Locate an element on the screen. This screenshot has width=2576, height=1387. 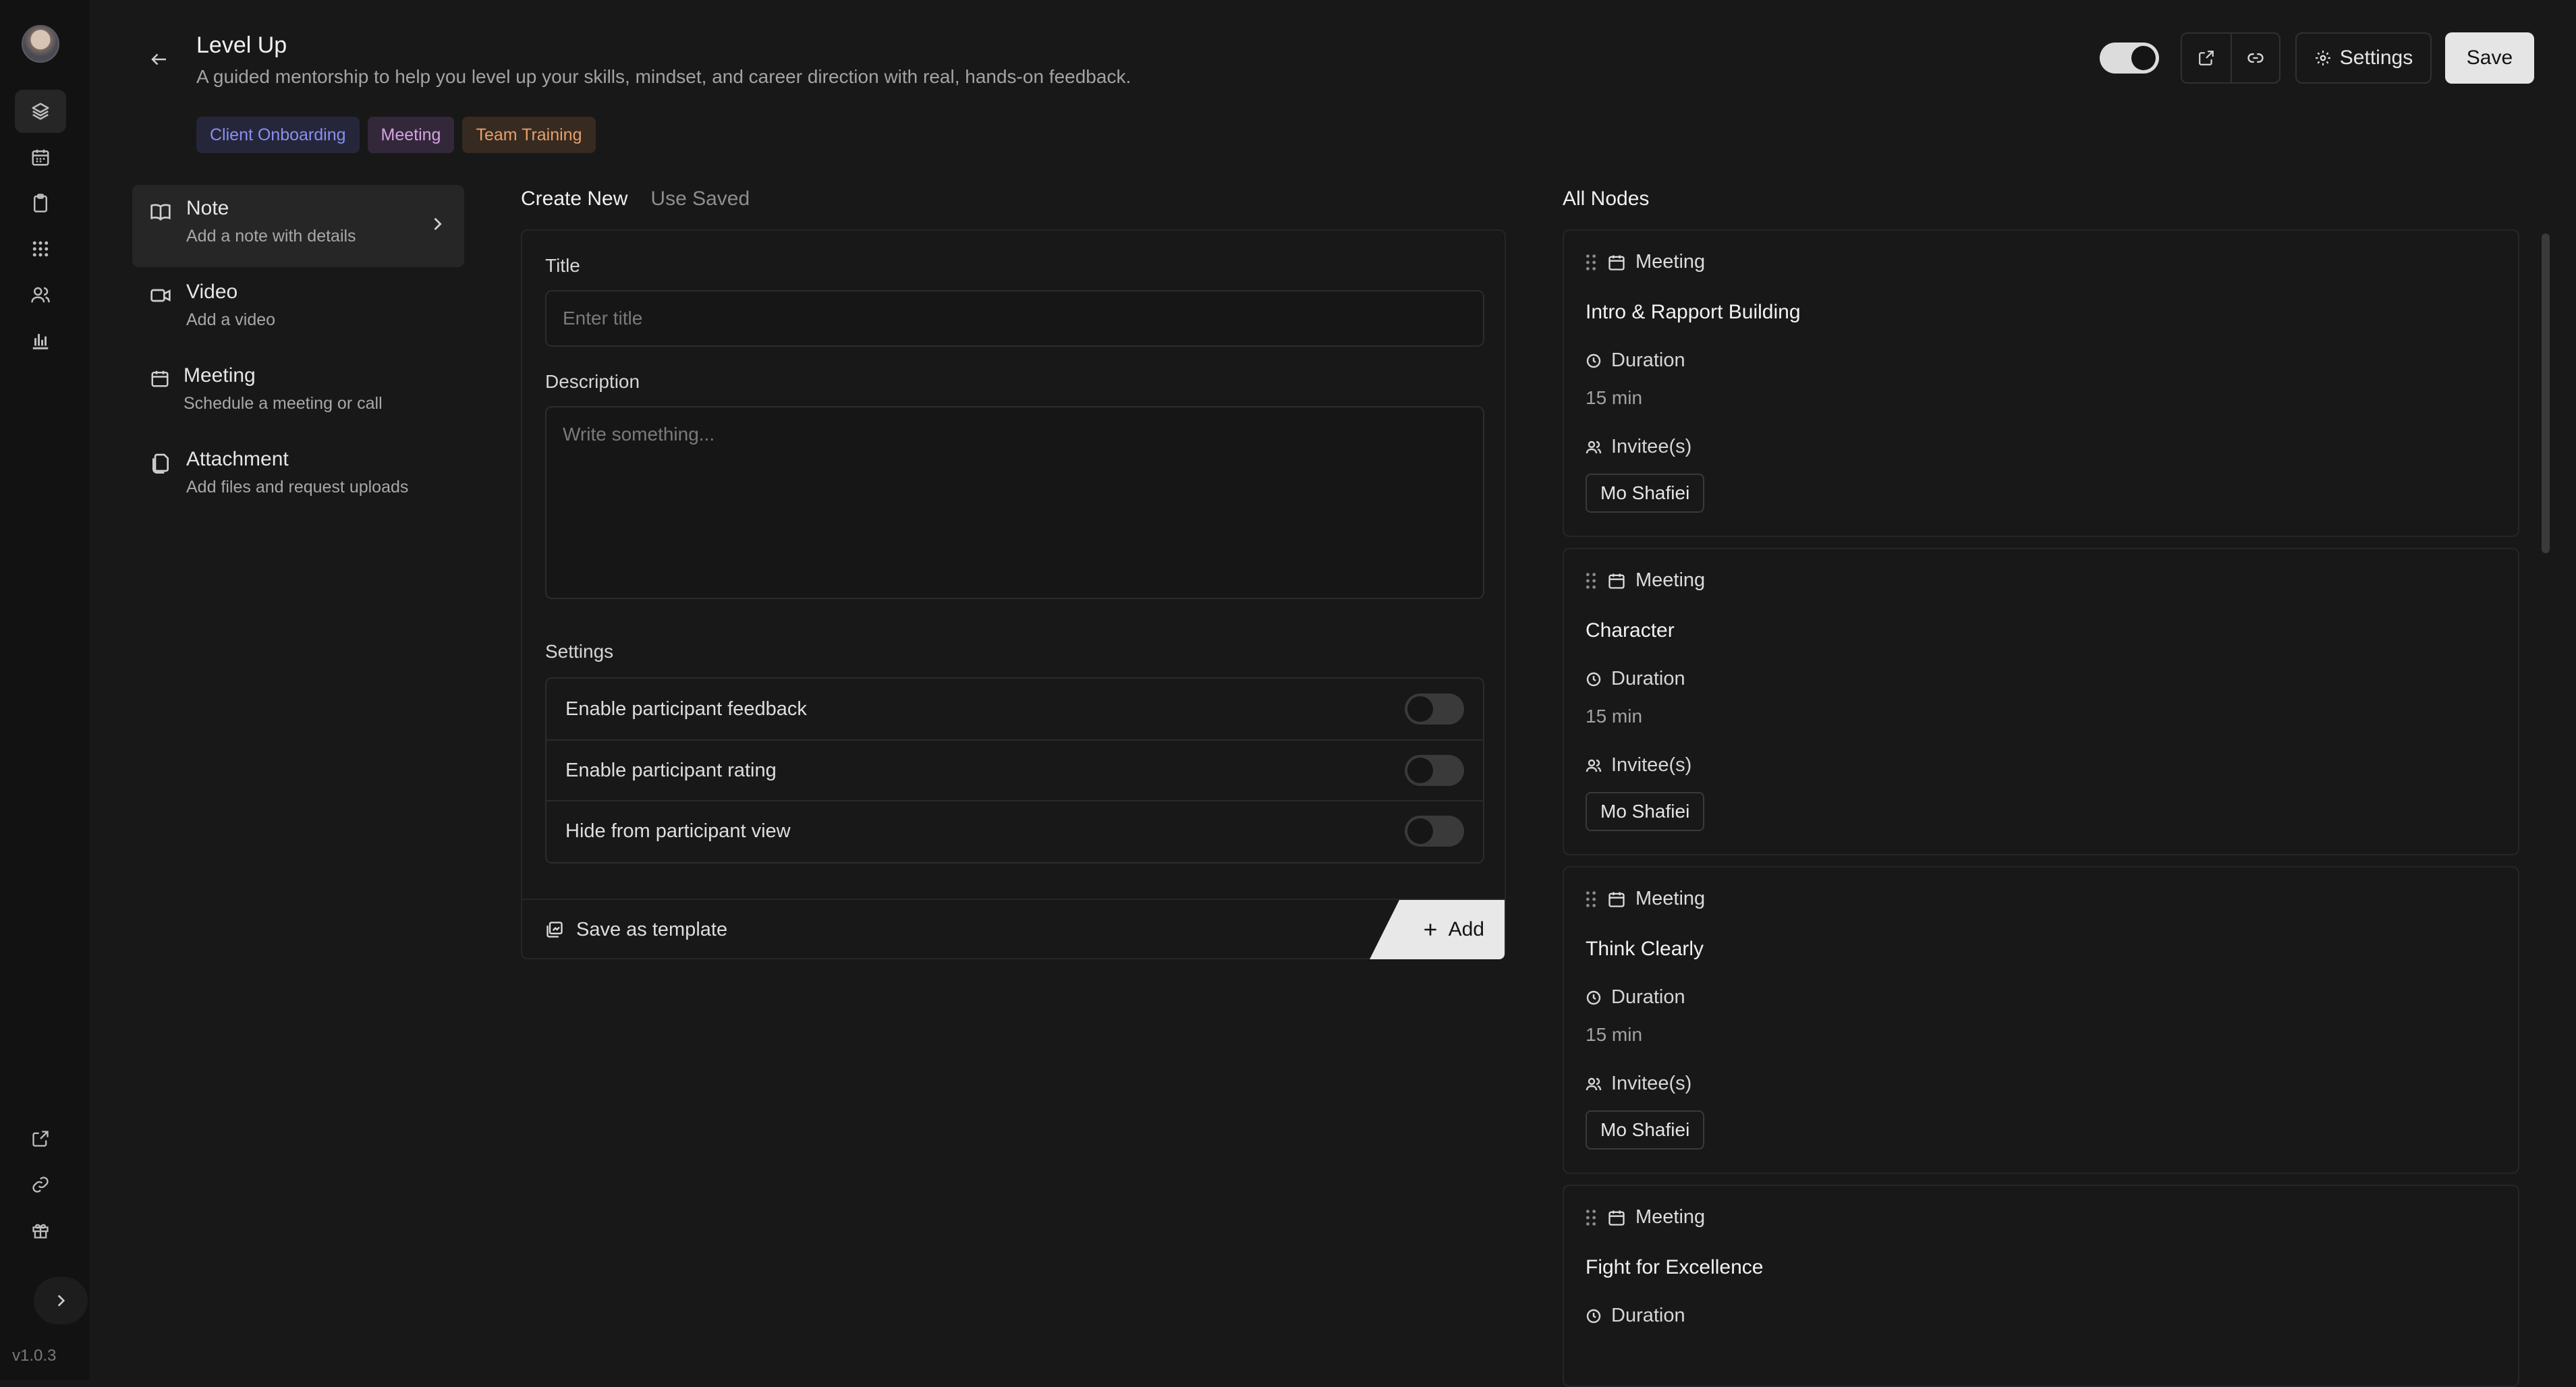
settings-section-label: Settings is located at coordinates (579, 651).